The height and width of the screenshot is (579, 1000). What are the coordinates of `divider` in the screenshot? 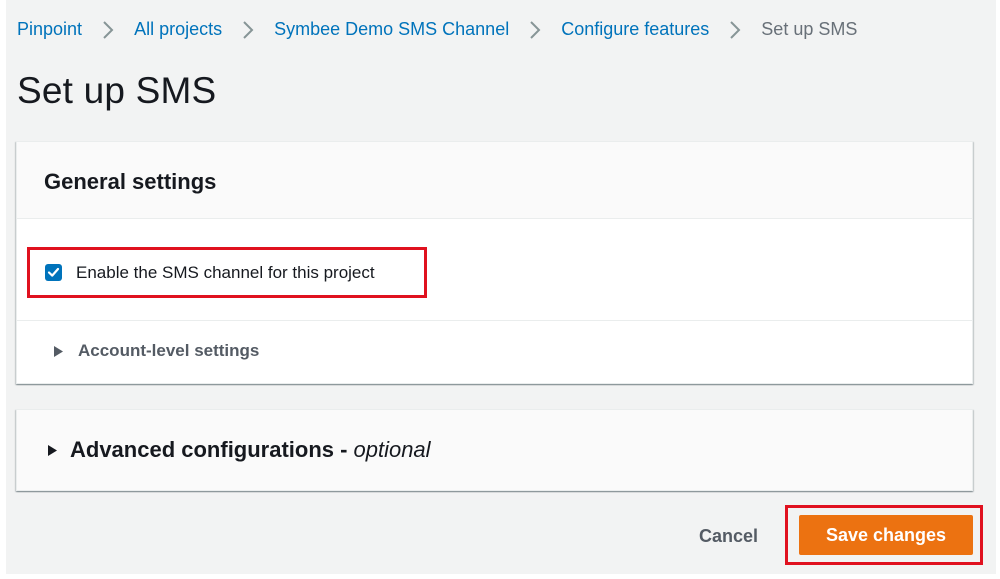 It's located at (494, 320).